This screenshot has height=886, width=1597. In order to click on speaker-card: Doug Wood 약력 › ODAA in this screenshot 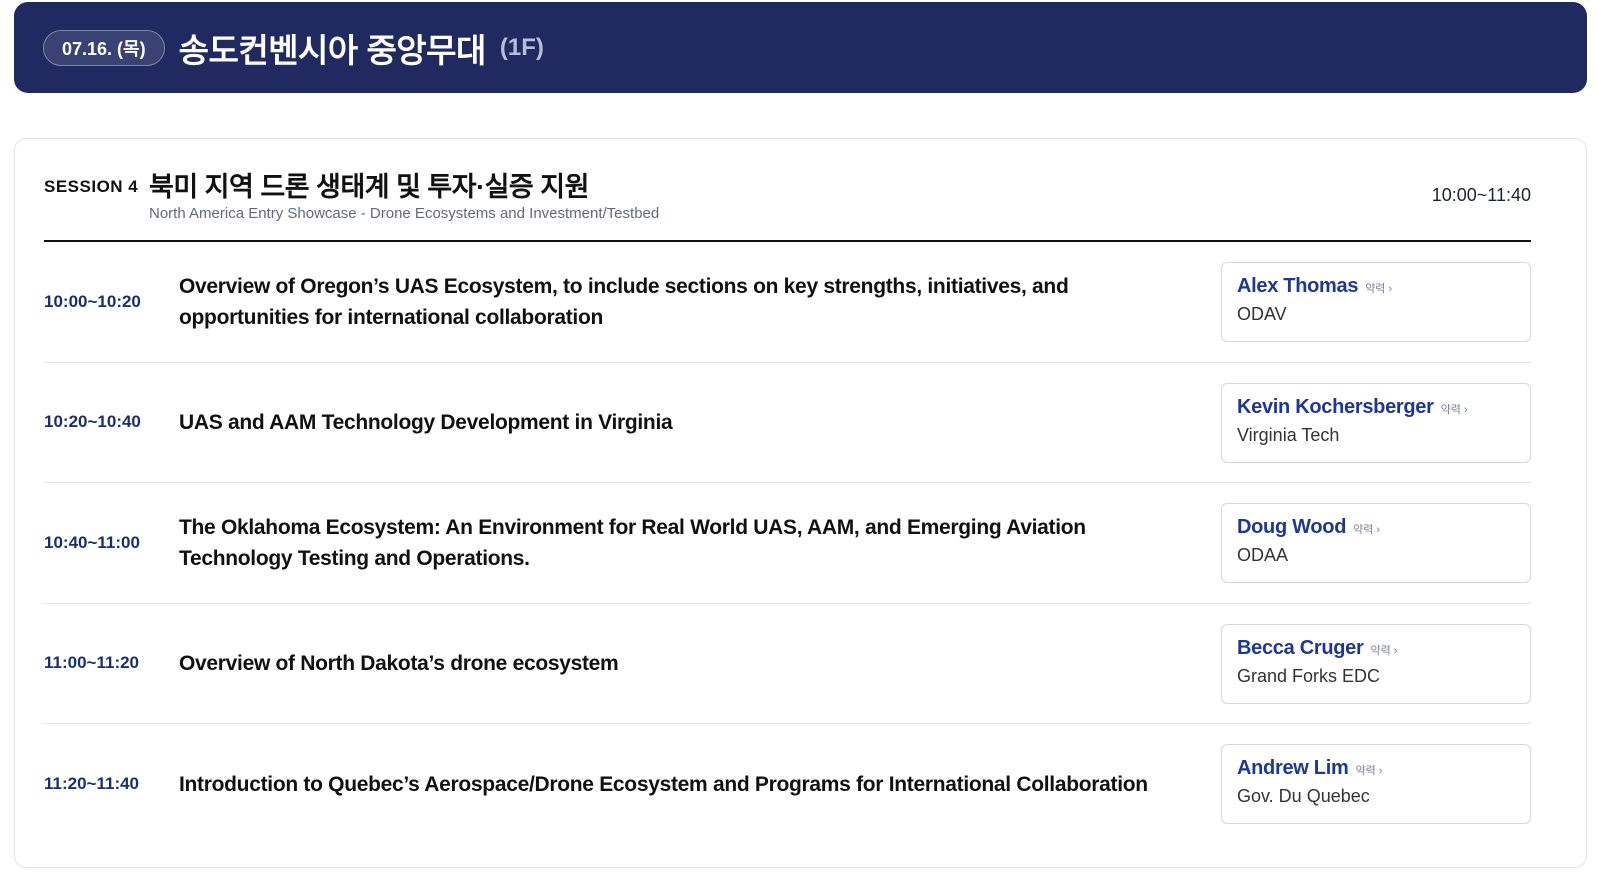, I will do `click(1376, 543)`.